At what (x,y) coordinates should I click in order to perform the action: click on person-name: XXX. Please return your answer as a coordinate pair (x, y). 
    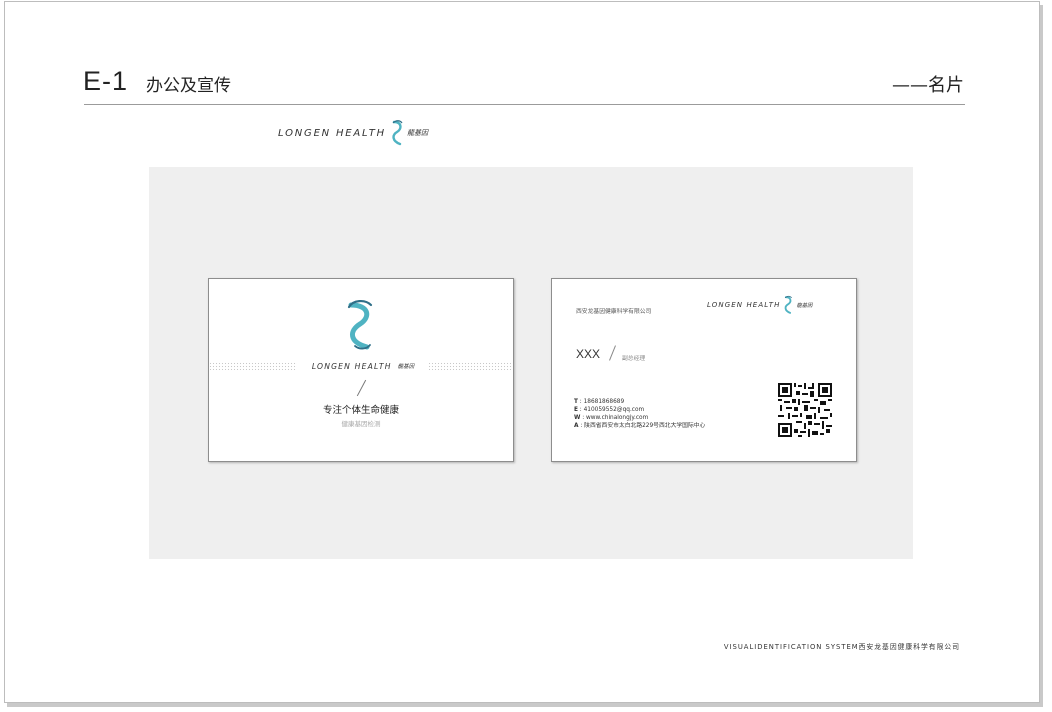
    Looking at the image, I should click on (588, 354).